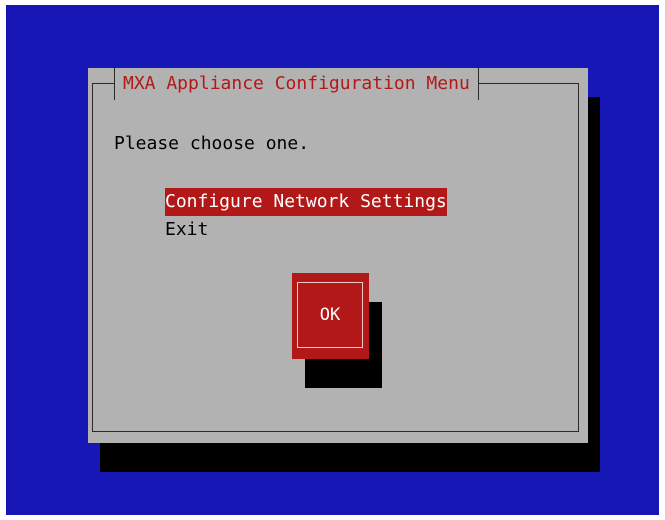 The height and width of the screenshot is (520, 665). Describe the element at coordinates (212, 143) in the screenshot. I see `dialog-prompt: Please choose one.` at that location.